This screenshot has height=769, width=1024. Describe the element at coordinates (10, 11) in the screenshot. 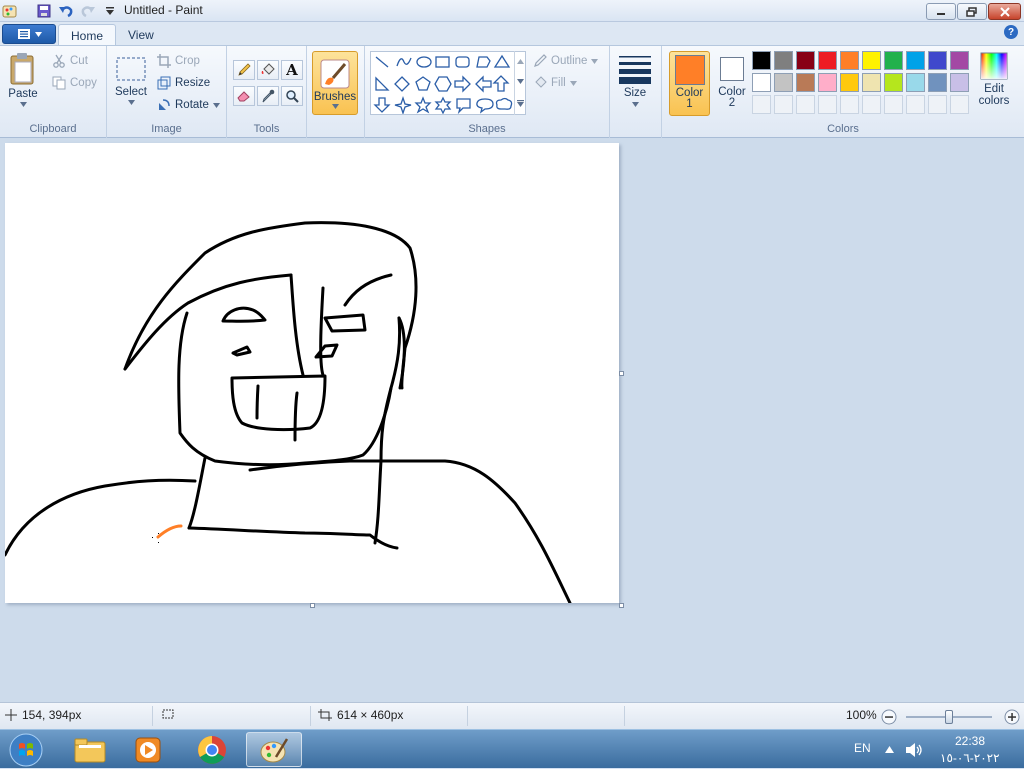

I see `paint-app-icon` at that location.